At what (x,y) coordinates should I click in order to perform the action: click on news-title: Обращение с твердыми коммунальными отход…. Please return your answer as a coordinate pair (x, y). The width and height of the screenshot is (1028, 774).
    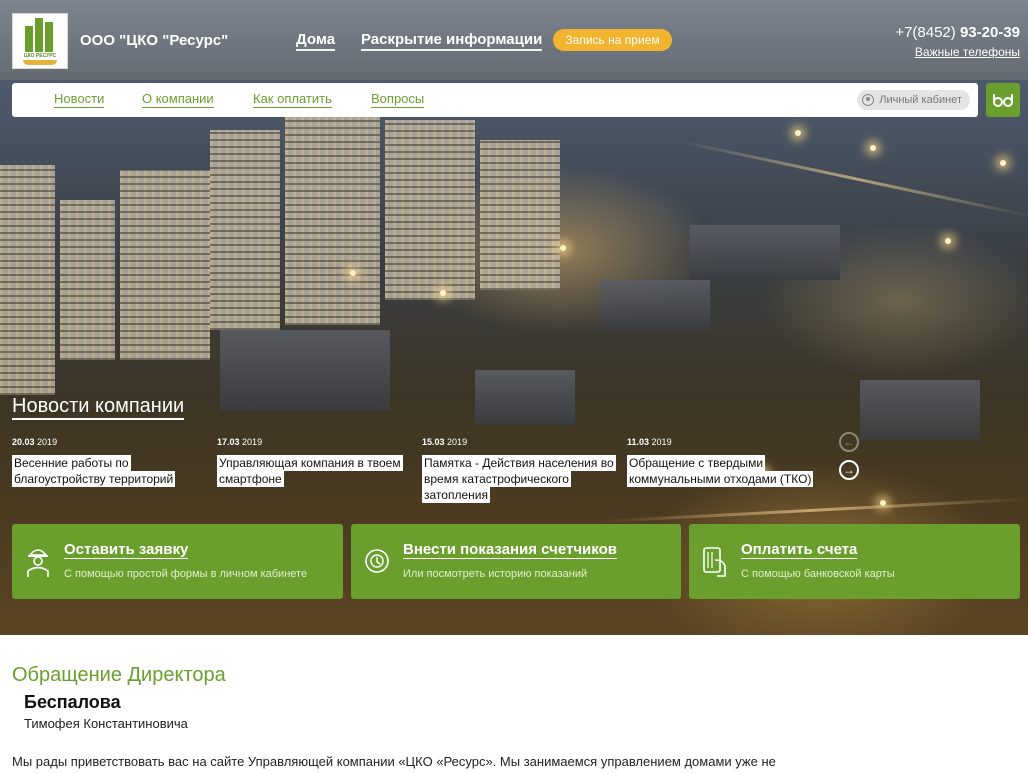
    Looking at the image, I should click on (723, 471).